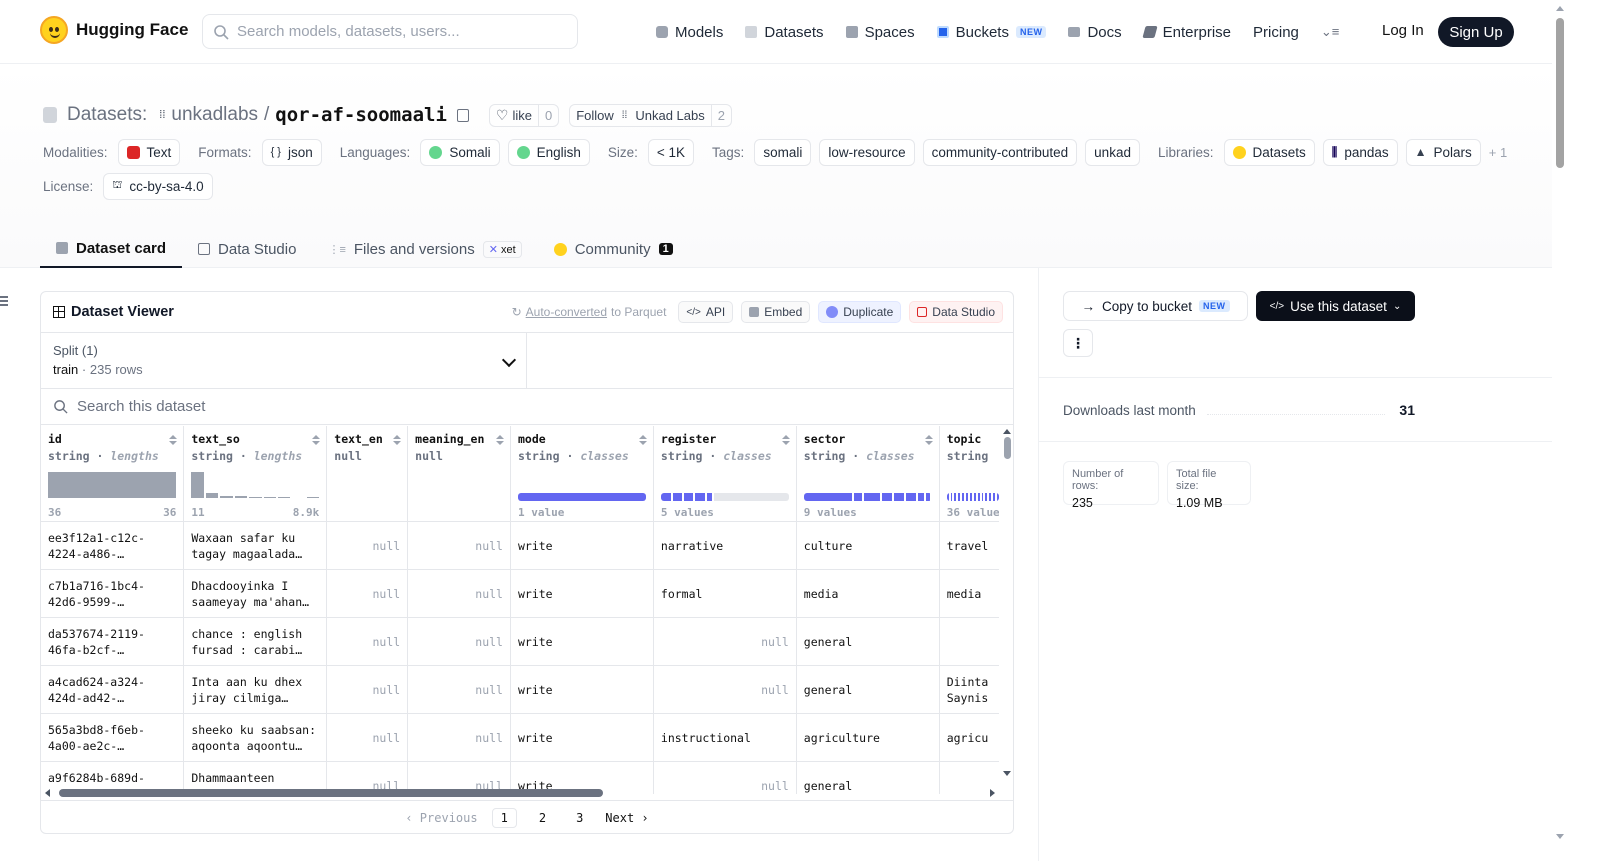  What do you see at coordinates (969, 545) in the screenshot?
I see `cell-topic: travel` at bounding box center [969, 545].